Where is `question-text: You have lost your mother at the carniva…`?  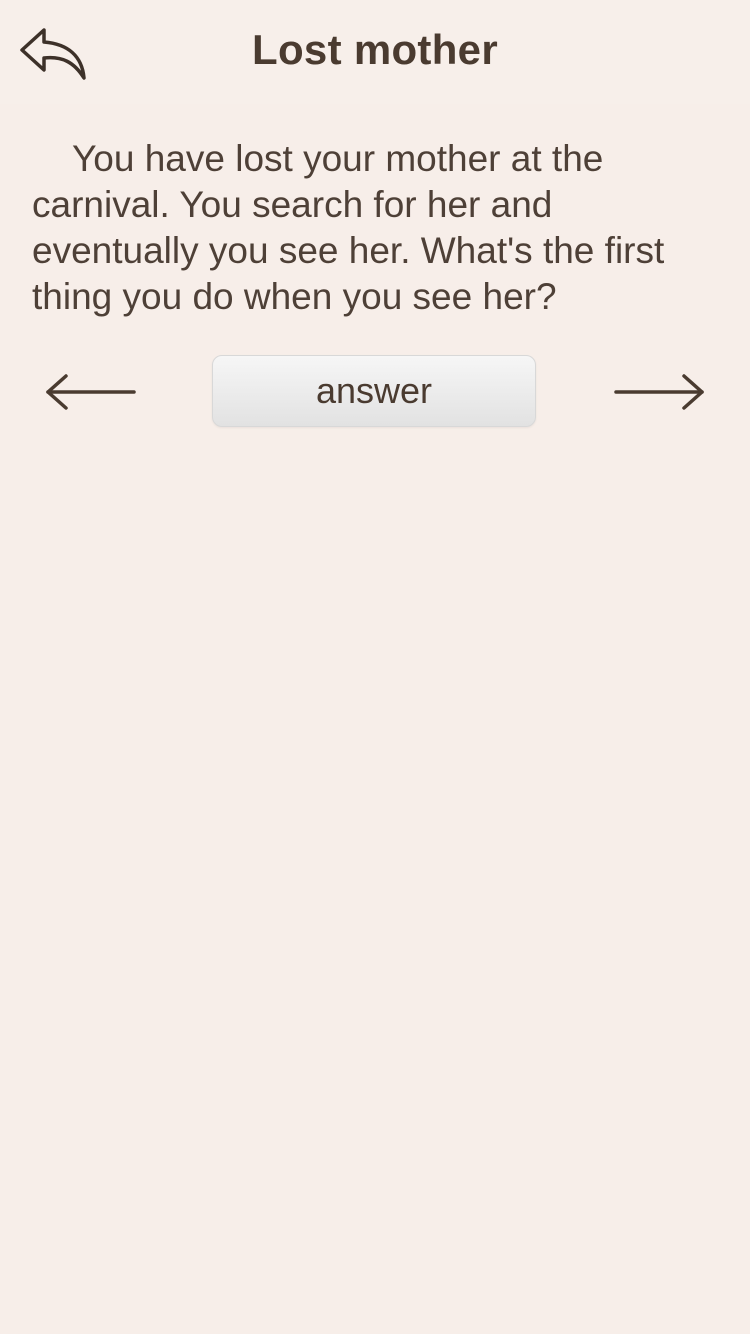
question-text: You have lost your mother at the carniva… is located at coordinates (348, 227).